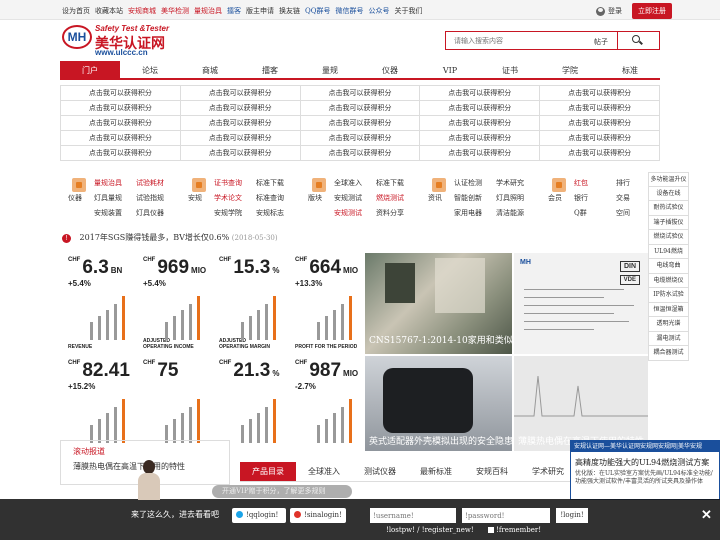 The height and width of the screenshot is (540, 720). I want to click on password-input, so click(506, 515).